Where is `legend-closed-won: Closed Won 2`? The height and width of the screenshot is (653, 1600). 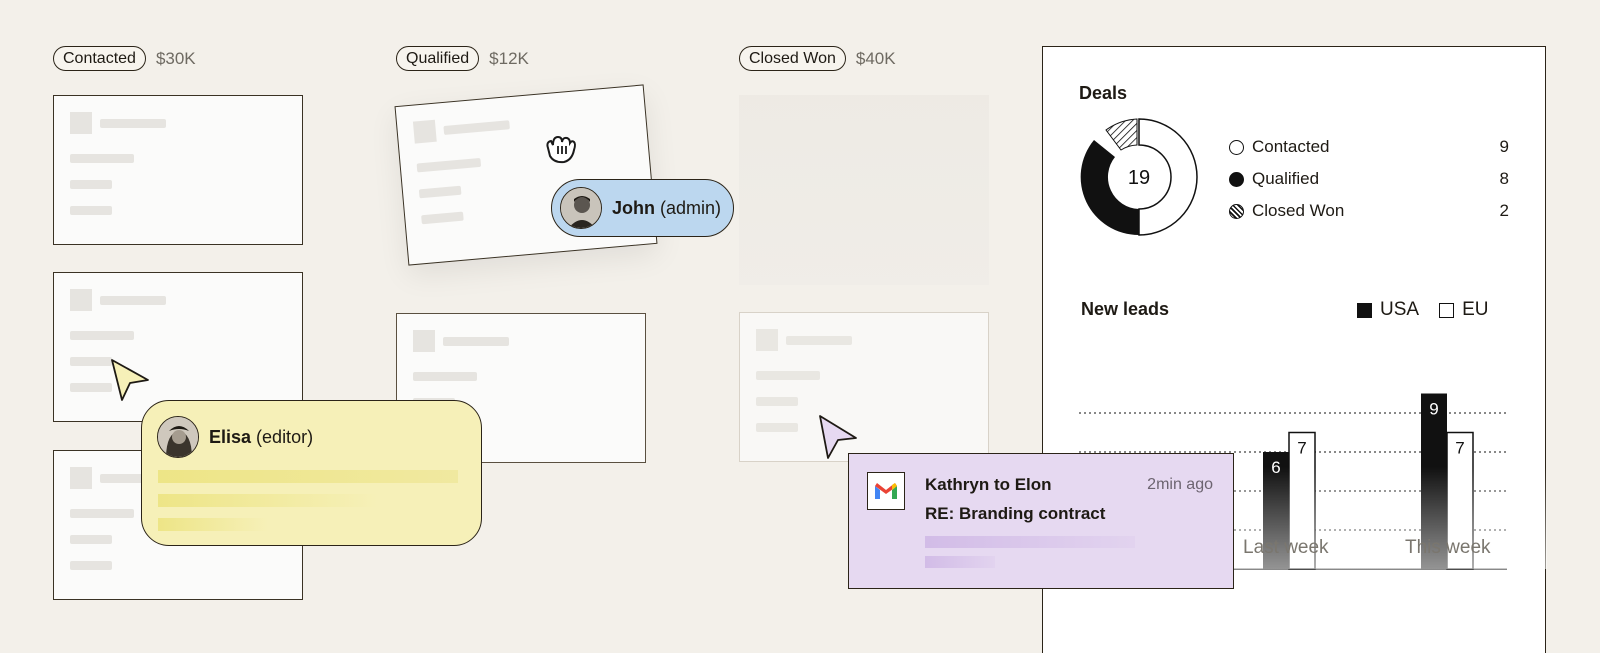 legend-closed-won: Closed Won 2 is located at coordinates (1369, 211).